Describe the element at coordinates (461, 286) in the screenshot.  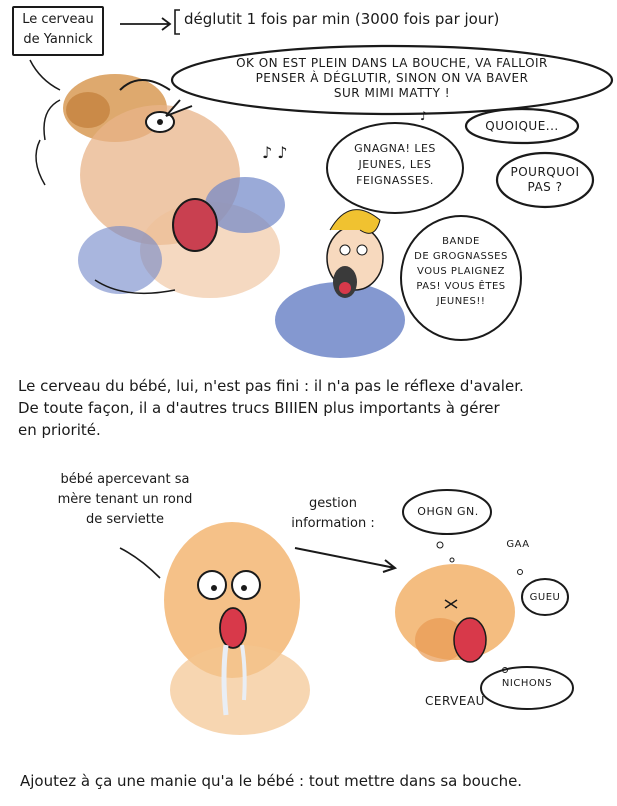
I see `bande-line-4: PAS! VOUS ÊTES` at that location.